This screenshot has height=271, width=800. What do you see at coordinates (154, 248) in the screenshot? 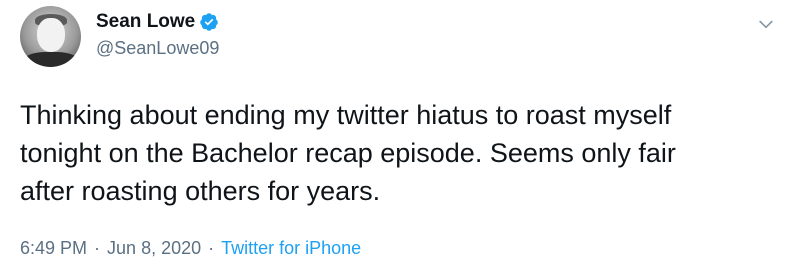
I see `tweet-date: Jun 8, 2020` at bounding box center [154, 248].